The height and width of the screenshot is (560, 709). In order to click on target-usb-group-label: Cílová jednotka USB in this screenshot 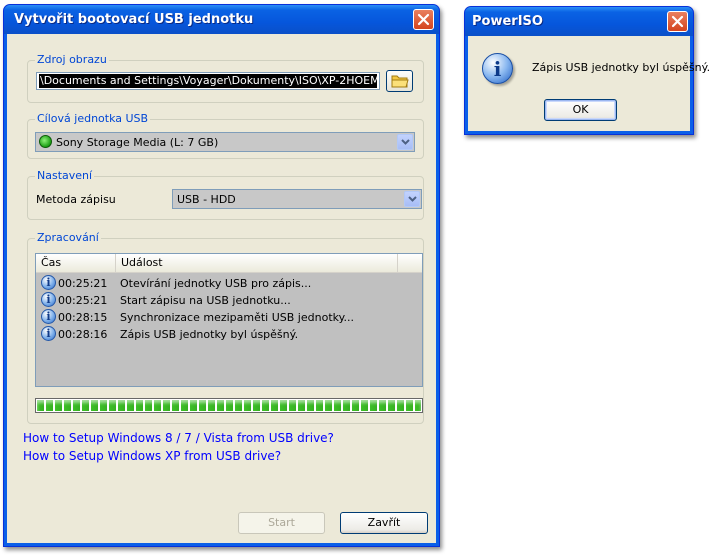, I will do `click(93, 118)`.